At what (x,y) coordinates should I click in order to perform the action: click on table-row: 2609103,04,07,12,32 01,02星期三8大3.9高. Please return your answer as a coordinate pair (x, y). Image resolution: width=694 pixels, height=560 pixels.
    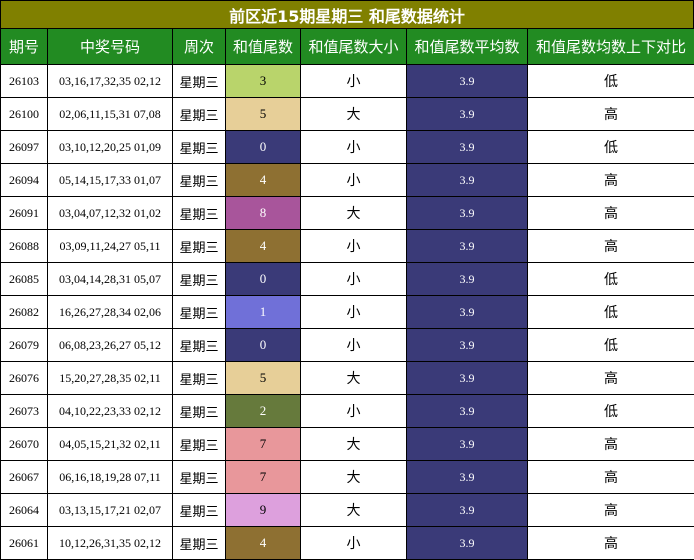
    Looking at the image, I should click on (347, 213).